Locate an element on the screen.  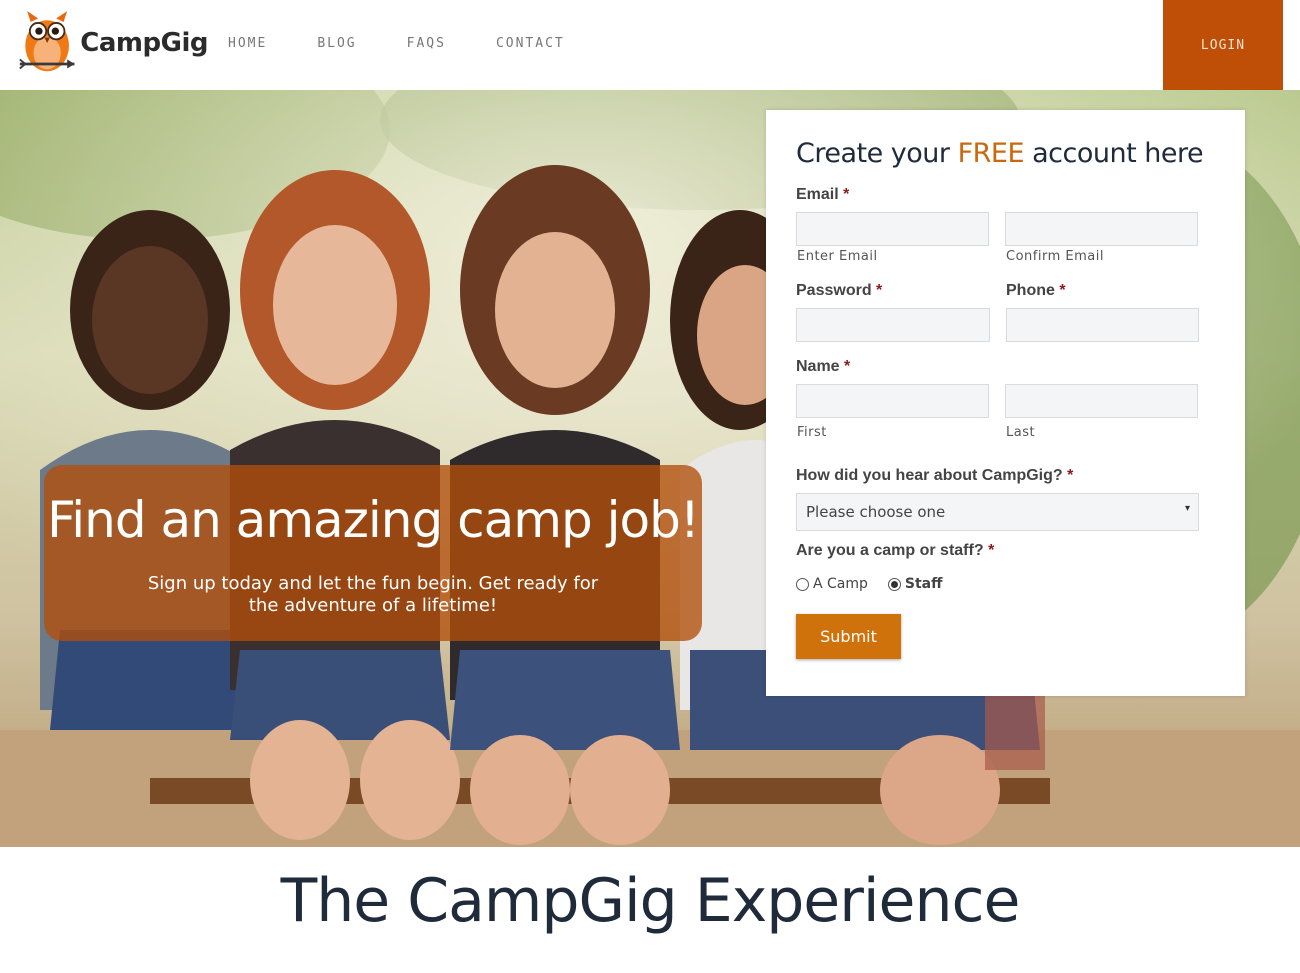
hear-about-select: Please choose one ▾ is located at coordinates (997, 512).